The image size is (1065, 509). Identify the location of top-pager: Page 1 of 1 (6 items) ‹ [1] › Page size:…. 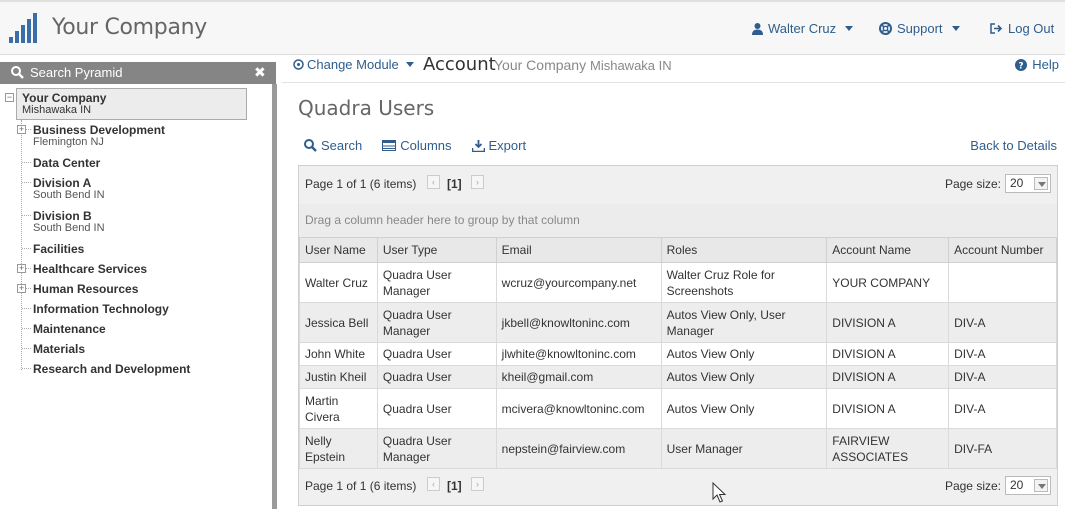
(678, 185).